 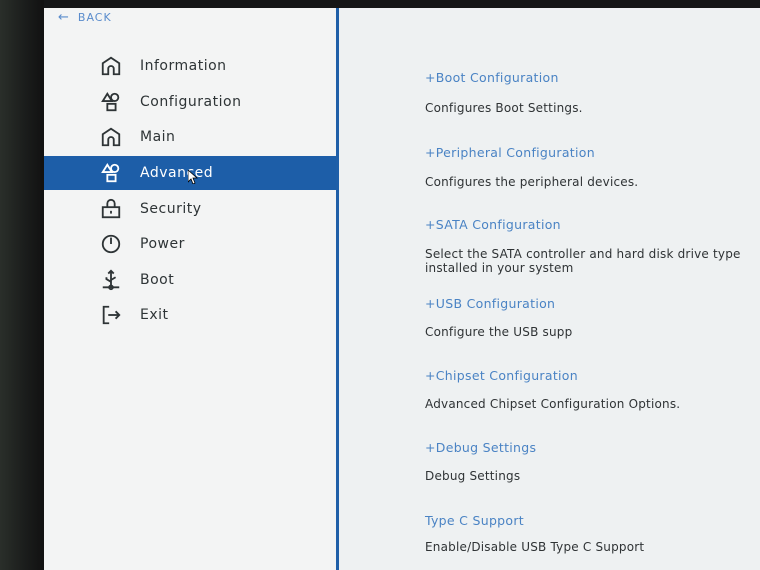 I want to click on sidebar-item-information: Information, so click(x=190, y=66).